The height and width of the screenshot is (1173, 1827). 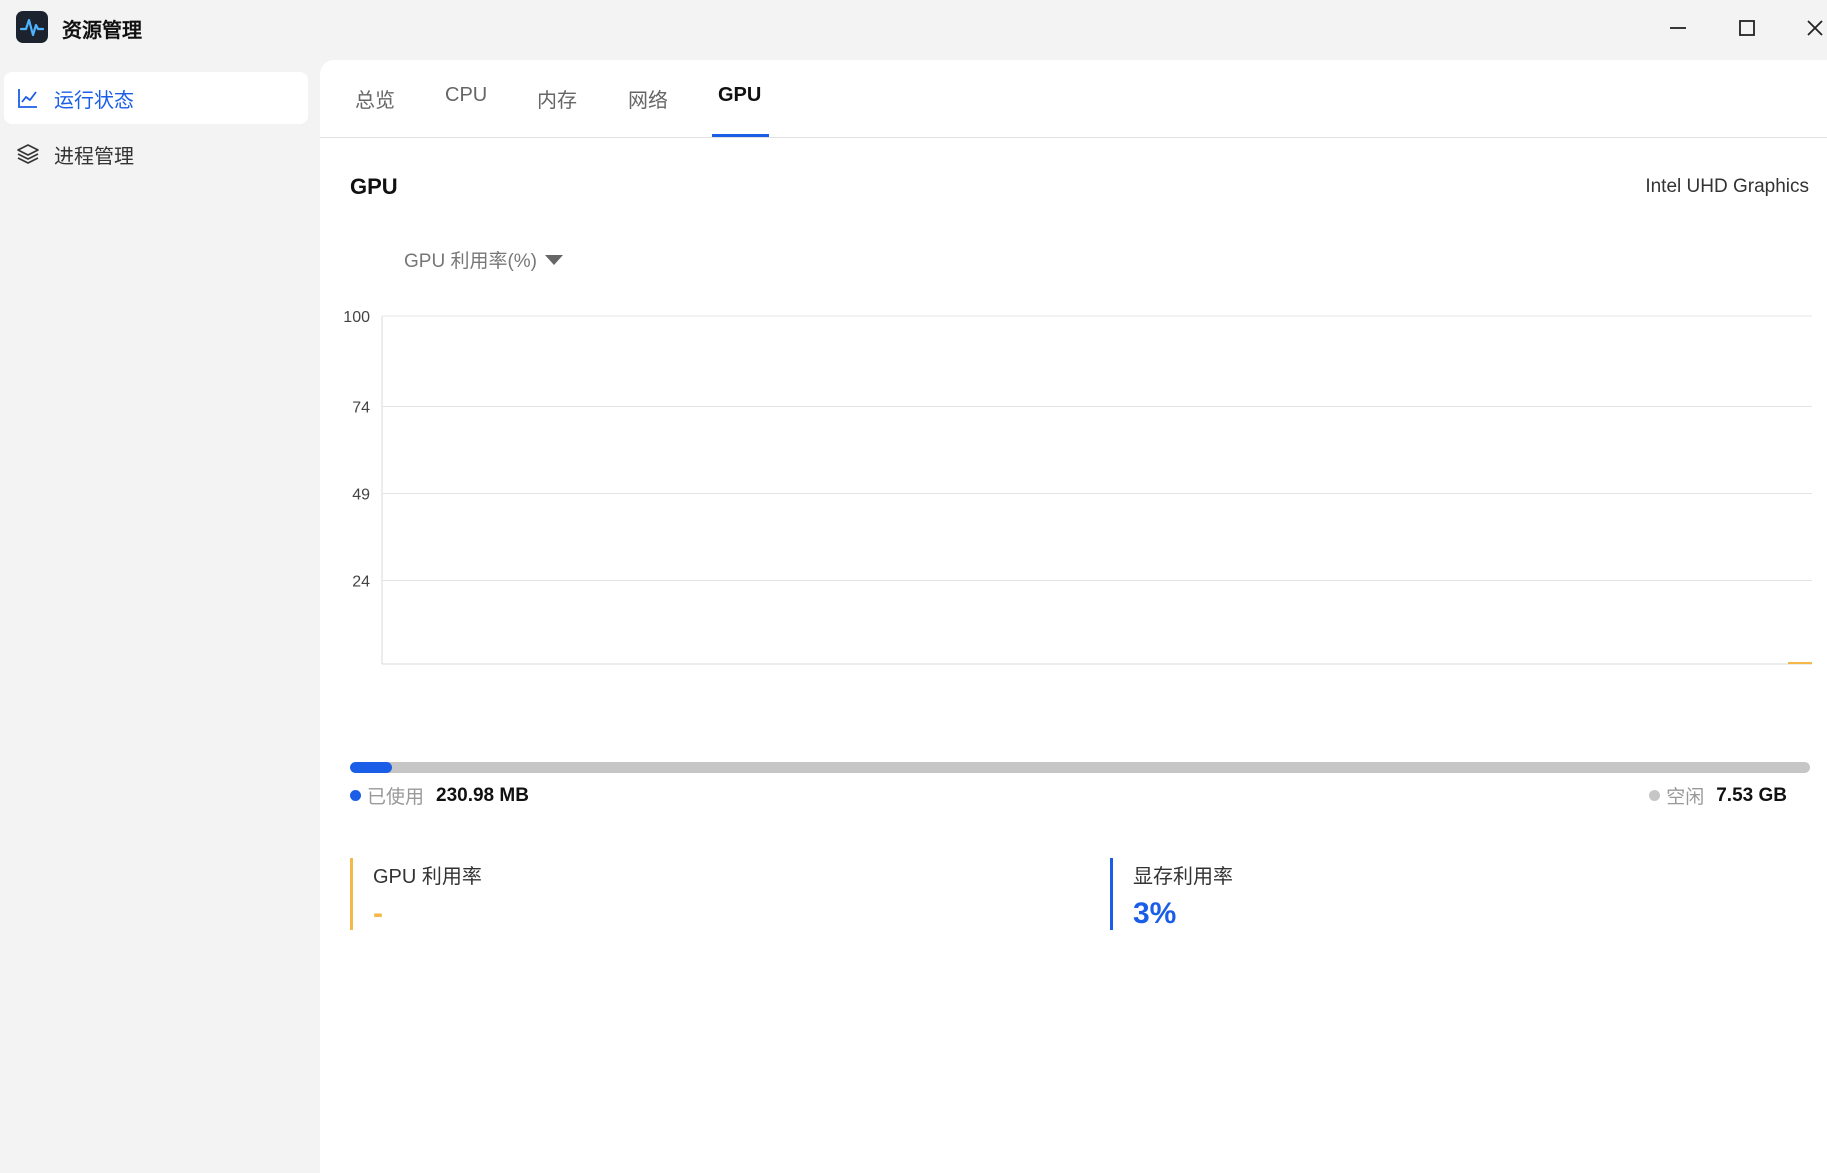 I want to click on y-tick-label: 49, so click(x=361, y=494).